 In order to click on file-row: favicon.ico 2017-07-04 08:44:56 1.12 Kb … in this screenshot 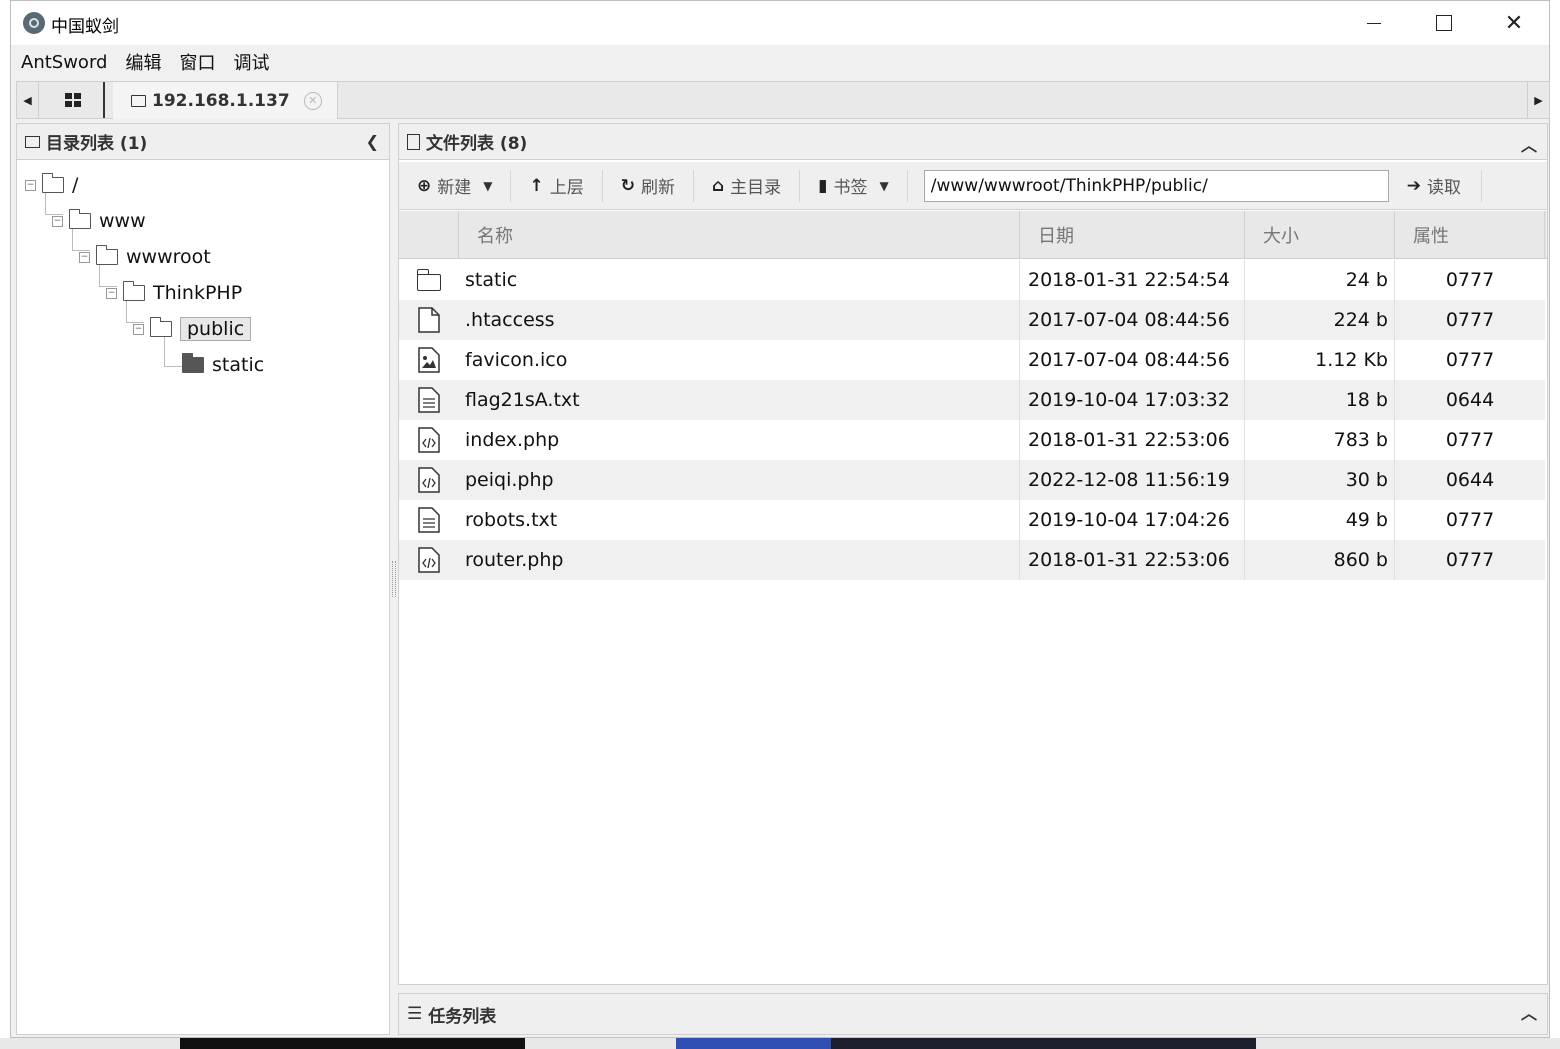, I will do `click(972, 360)`.